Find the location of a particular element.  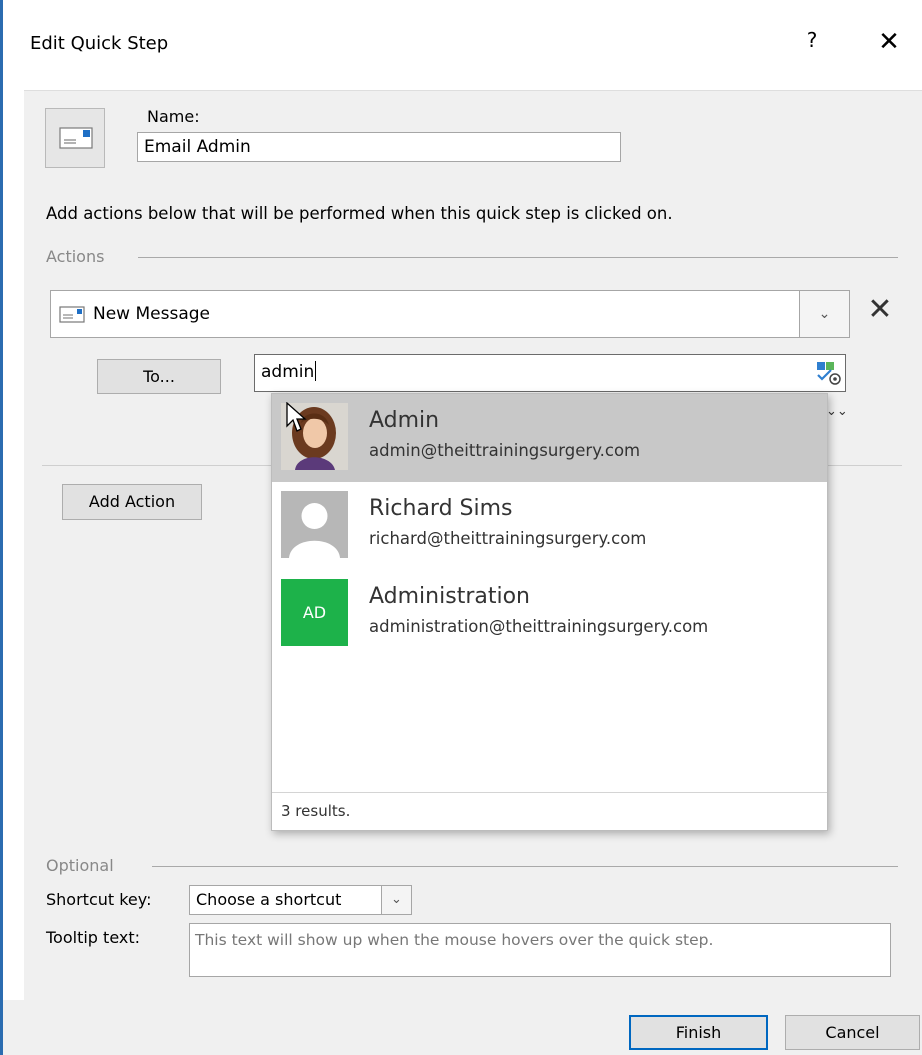

close-button: ✕ is located at coordinates (889, 42).